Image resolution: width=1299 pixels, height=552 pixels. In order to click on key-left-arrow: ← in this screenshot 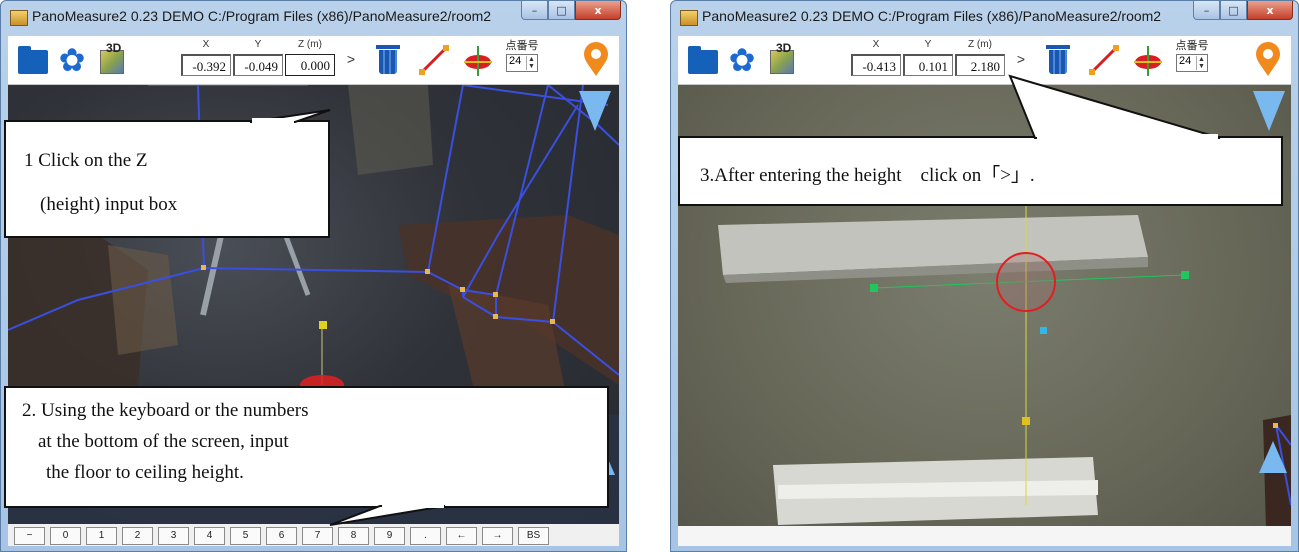, I will do `click(461, 536)`.